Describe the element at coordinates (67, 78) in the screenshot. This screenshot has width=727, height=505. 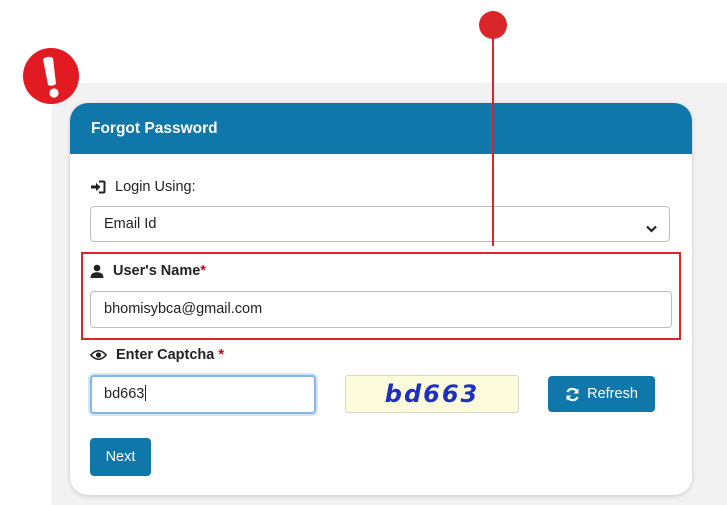
I see `exclamation-alert-icon` at that location.